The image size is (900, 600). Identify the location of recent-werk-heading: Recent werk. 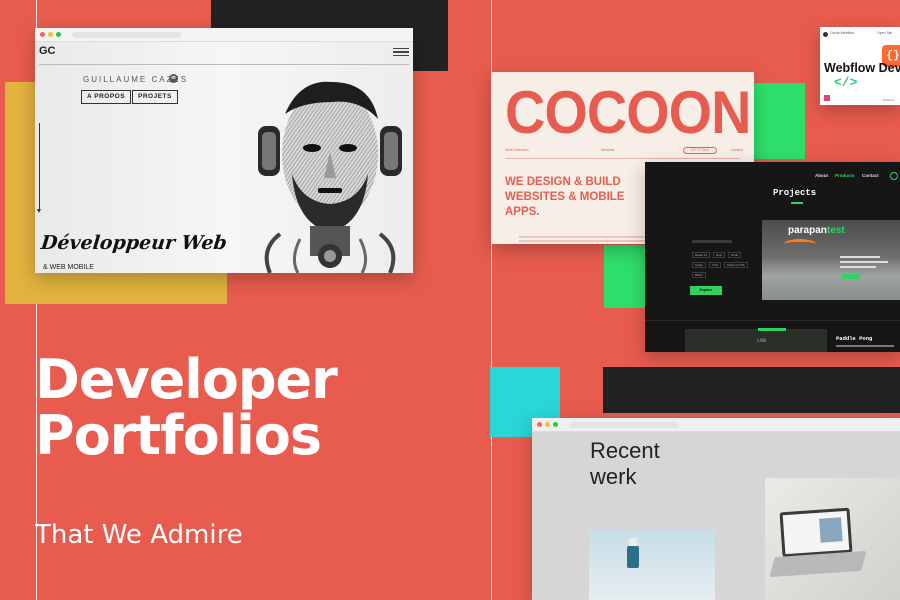
(625, 464).